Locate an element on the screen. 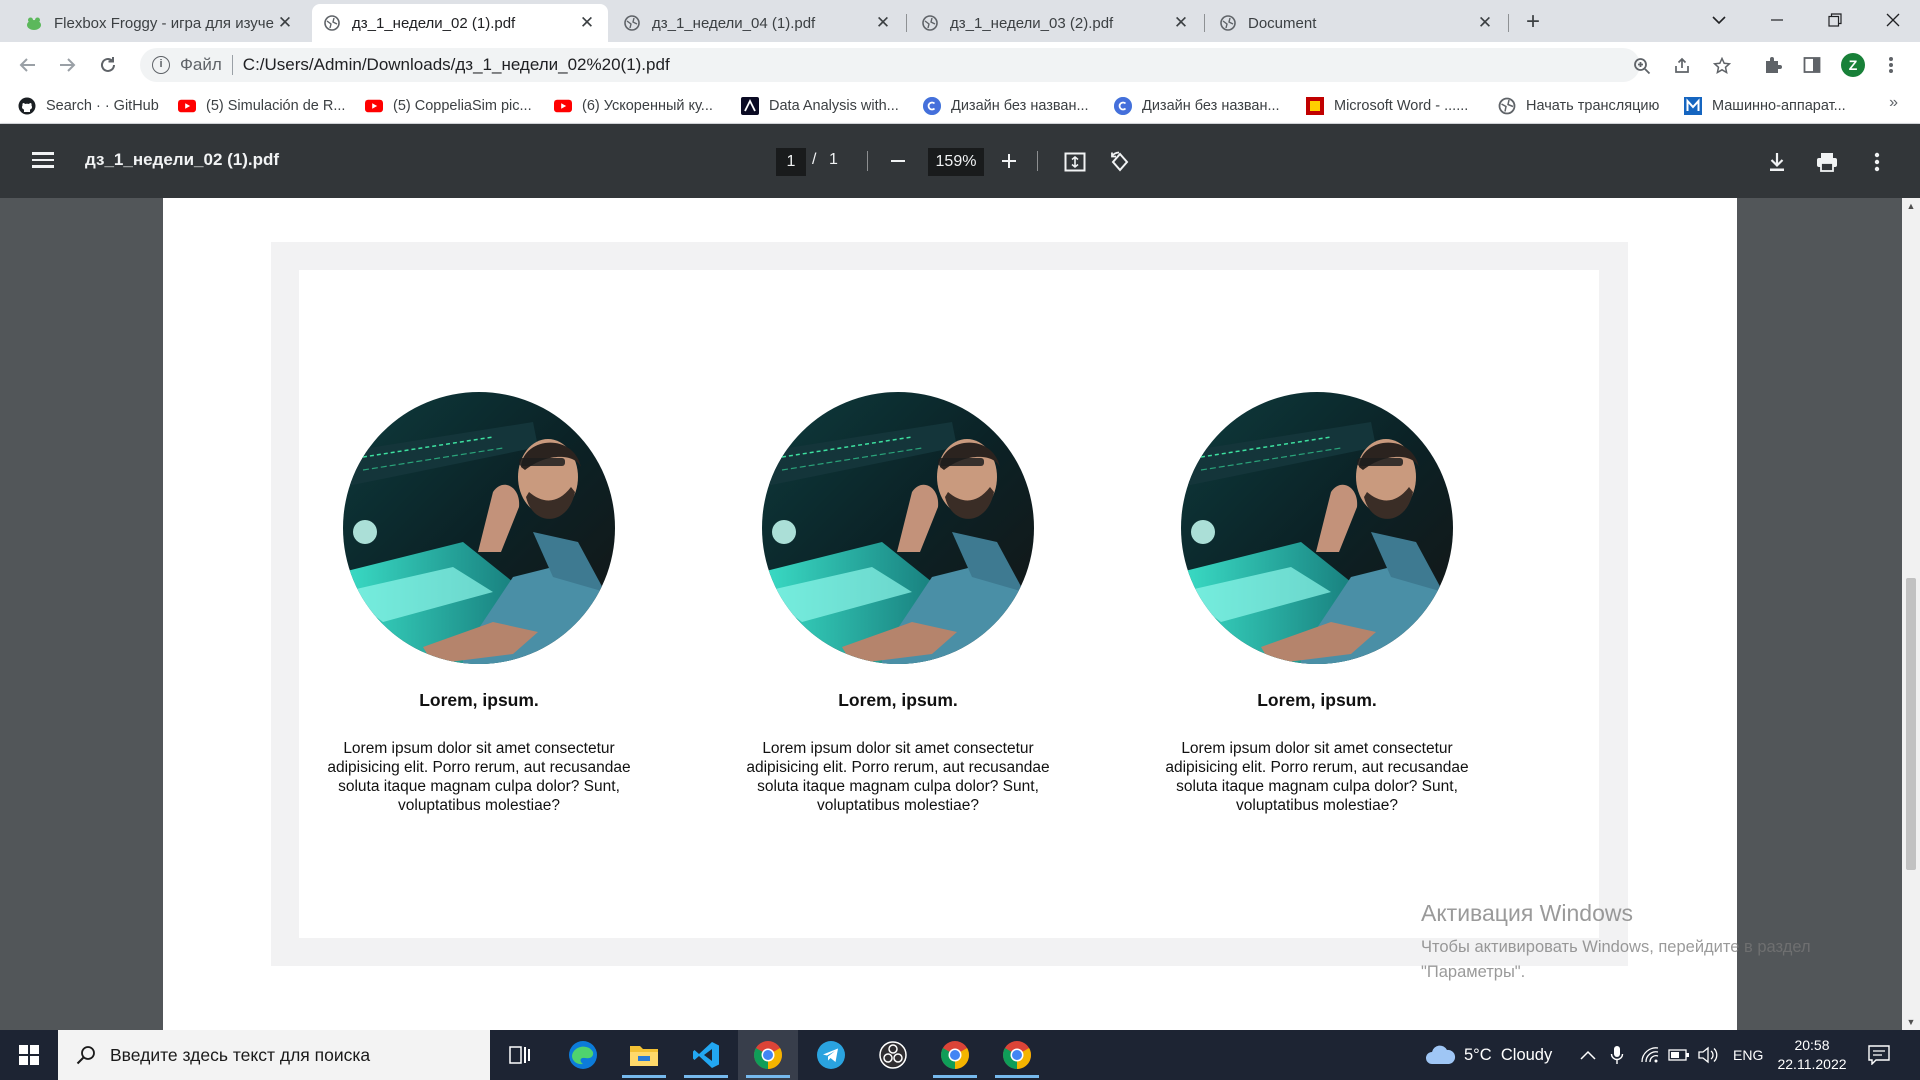 The width and height of the screenshot is (1920, 1080). taskbar-vscode is located at coordinates (706, 1055).